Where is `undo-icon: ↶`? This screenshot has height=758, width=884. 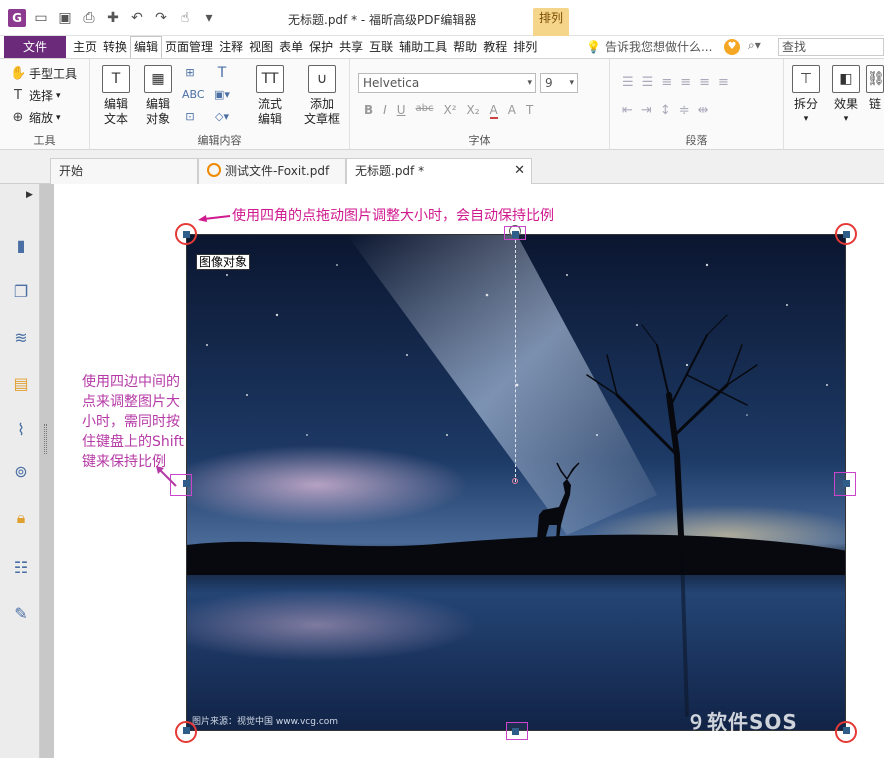
undo-icon: ↶ is located at coordinates (137, 18).